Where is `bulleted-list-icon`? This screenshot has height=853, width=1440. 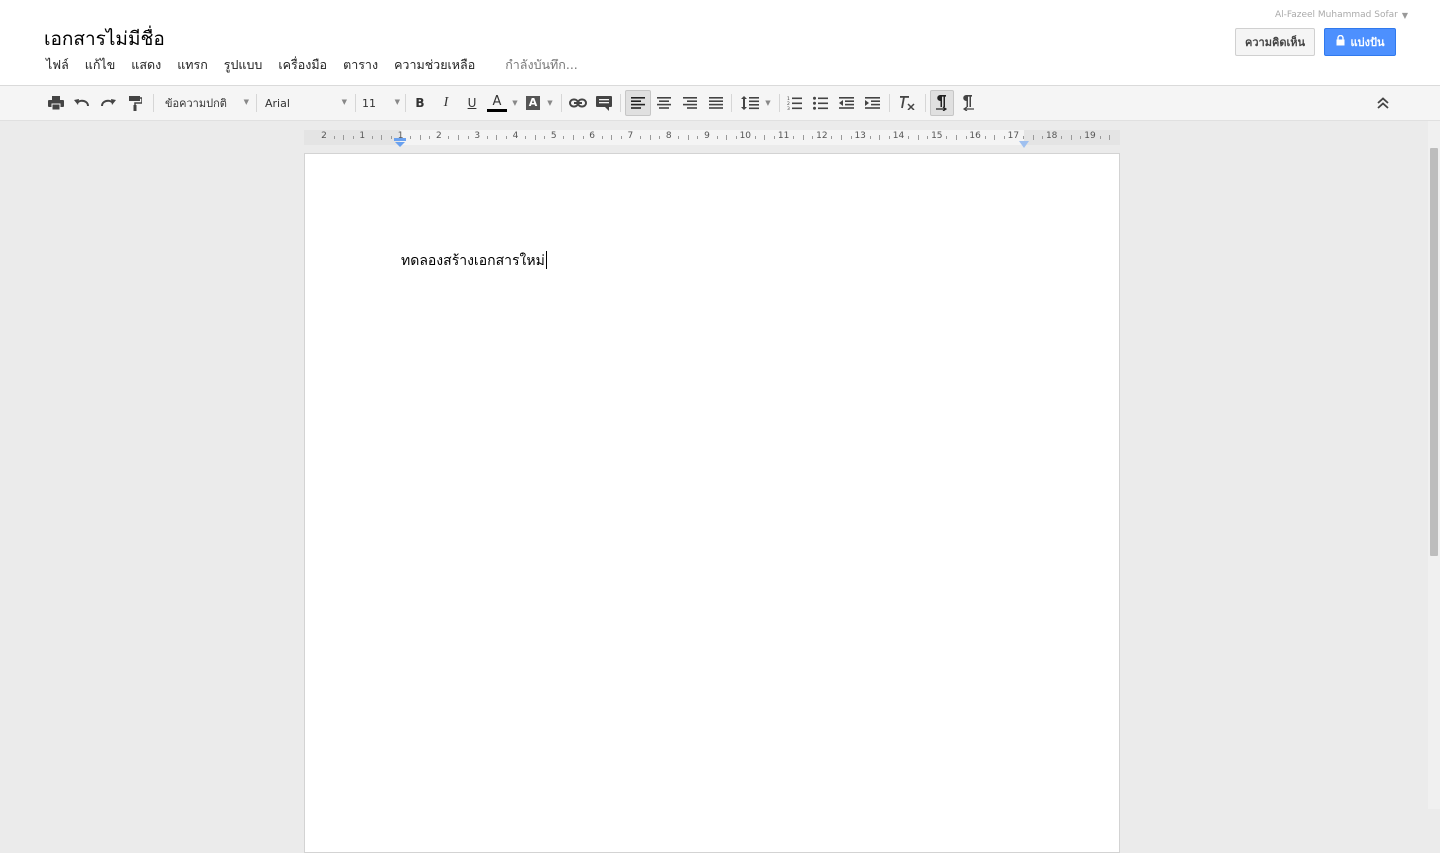
bulleted-list-icon is located at coordinates (820, 103).